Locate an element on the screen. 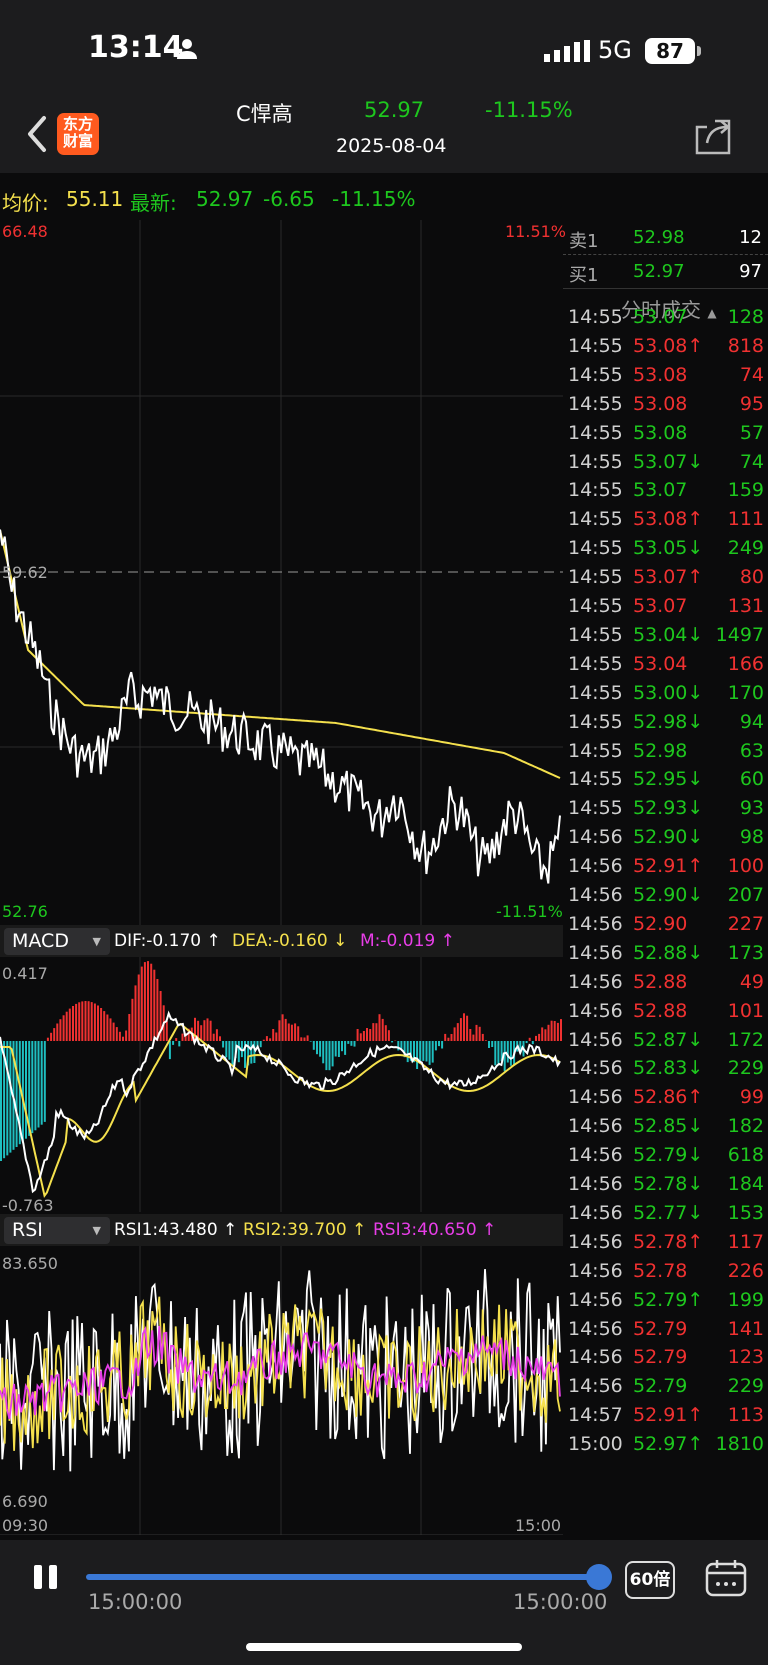 The image size is (768, 1665). rsi-max: 83.650 is located at coordinates (30, 1263).